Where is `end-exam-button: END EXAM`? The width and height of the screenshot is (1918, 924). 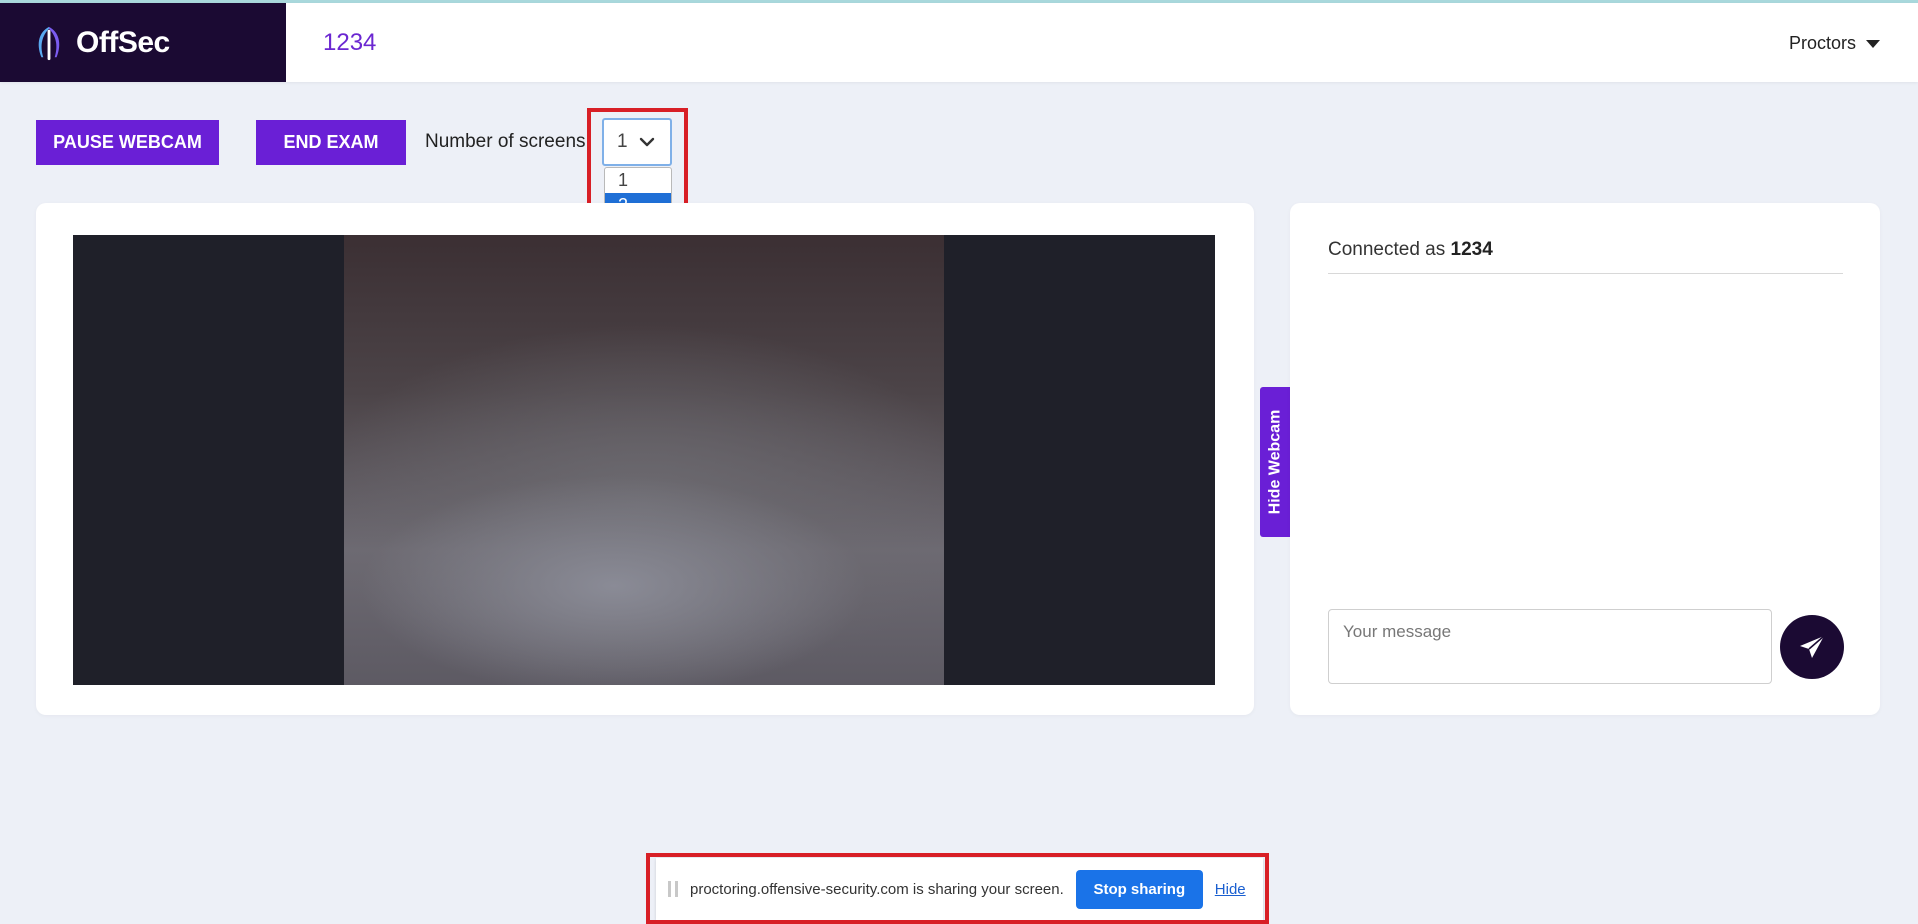 end-exam-button: END EXAM is located at coordinates (331, 142).